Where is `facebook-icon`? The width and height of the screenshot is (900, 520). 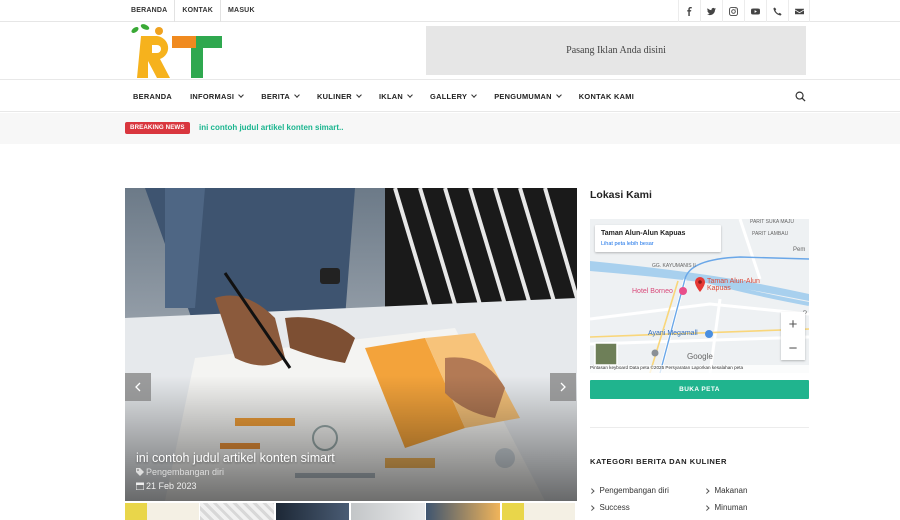 facebook-icon is located at coordinates (689, 11).